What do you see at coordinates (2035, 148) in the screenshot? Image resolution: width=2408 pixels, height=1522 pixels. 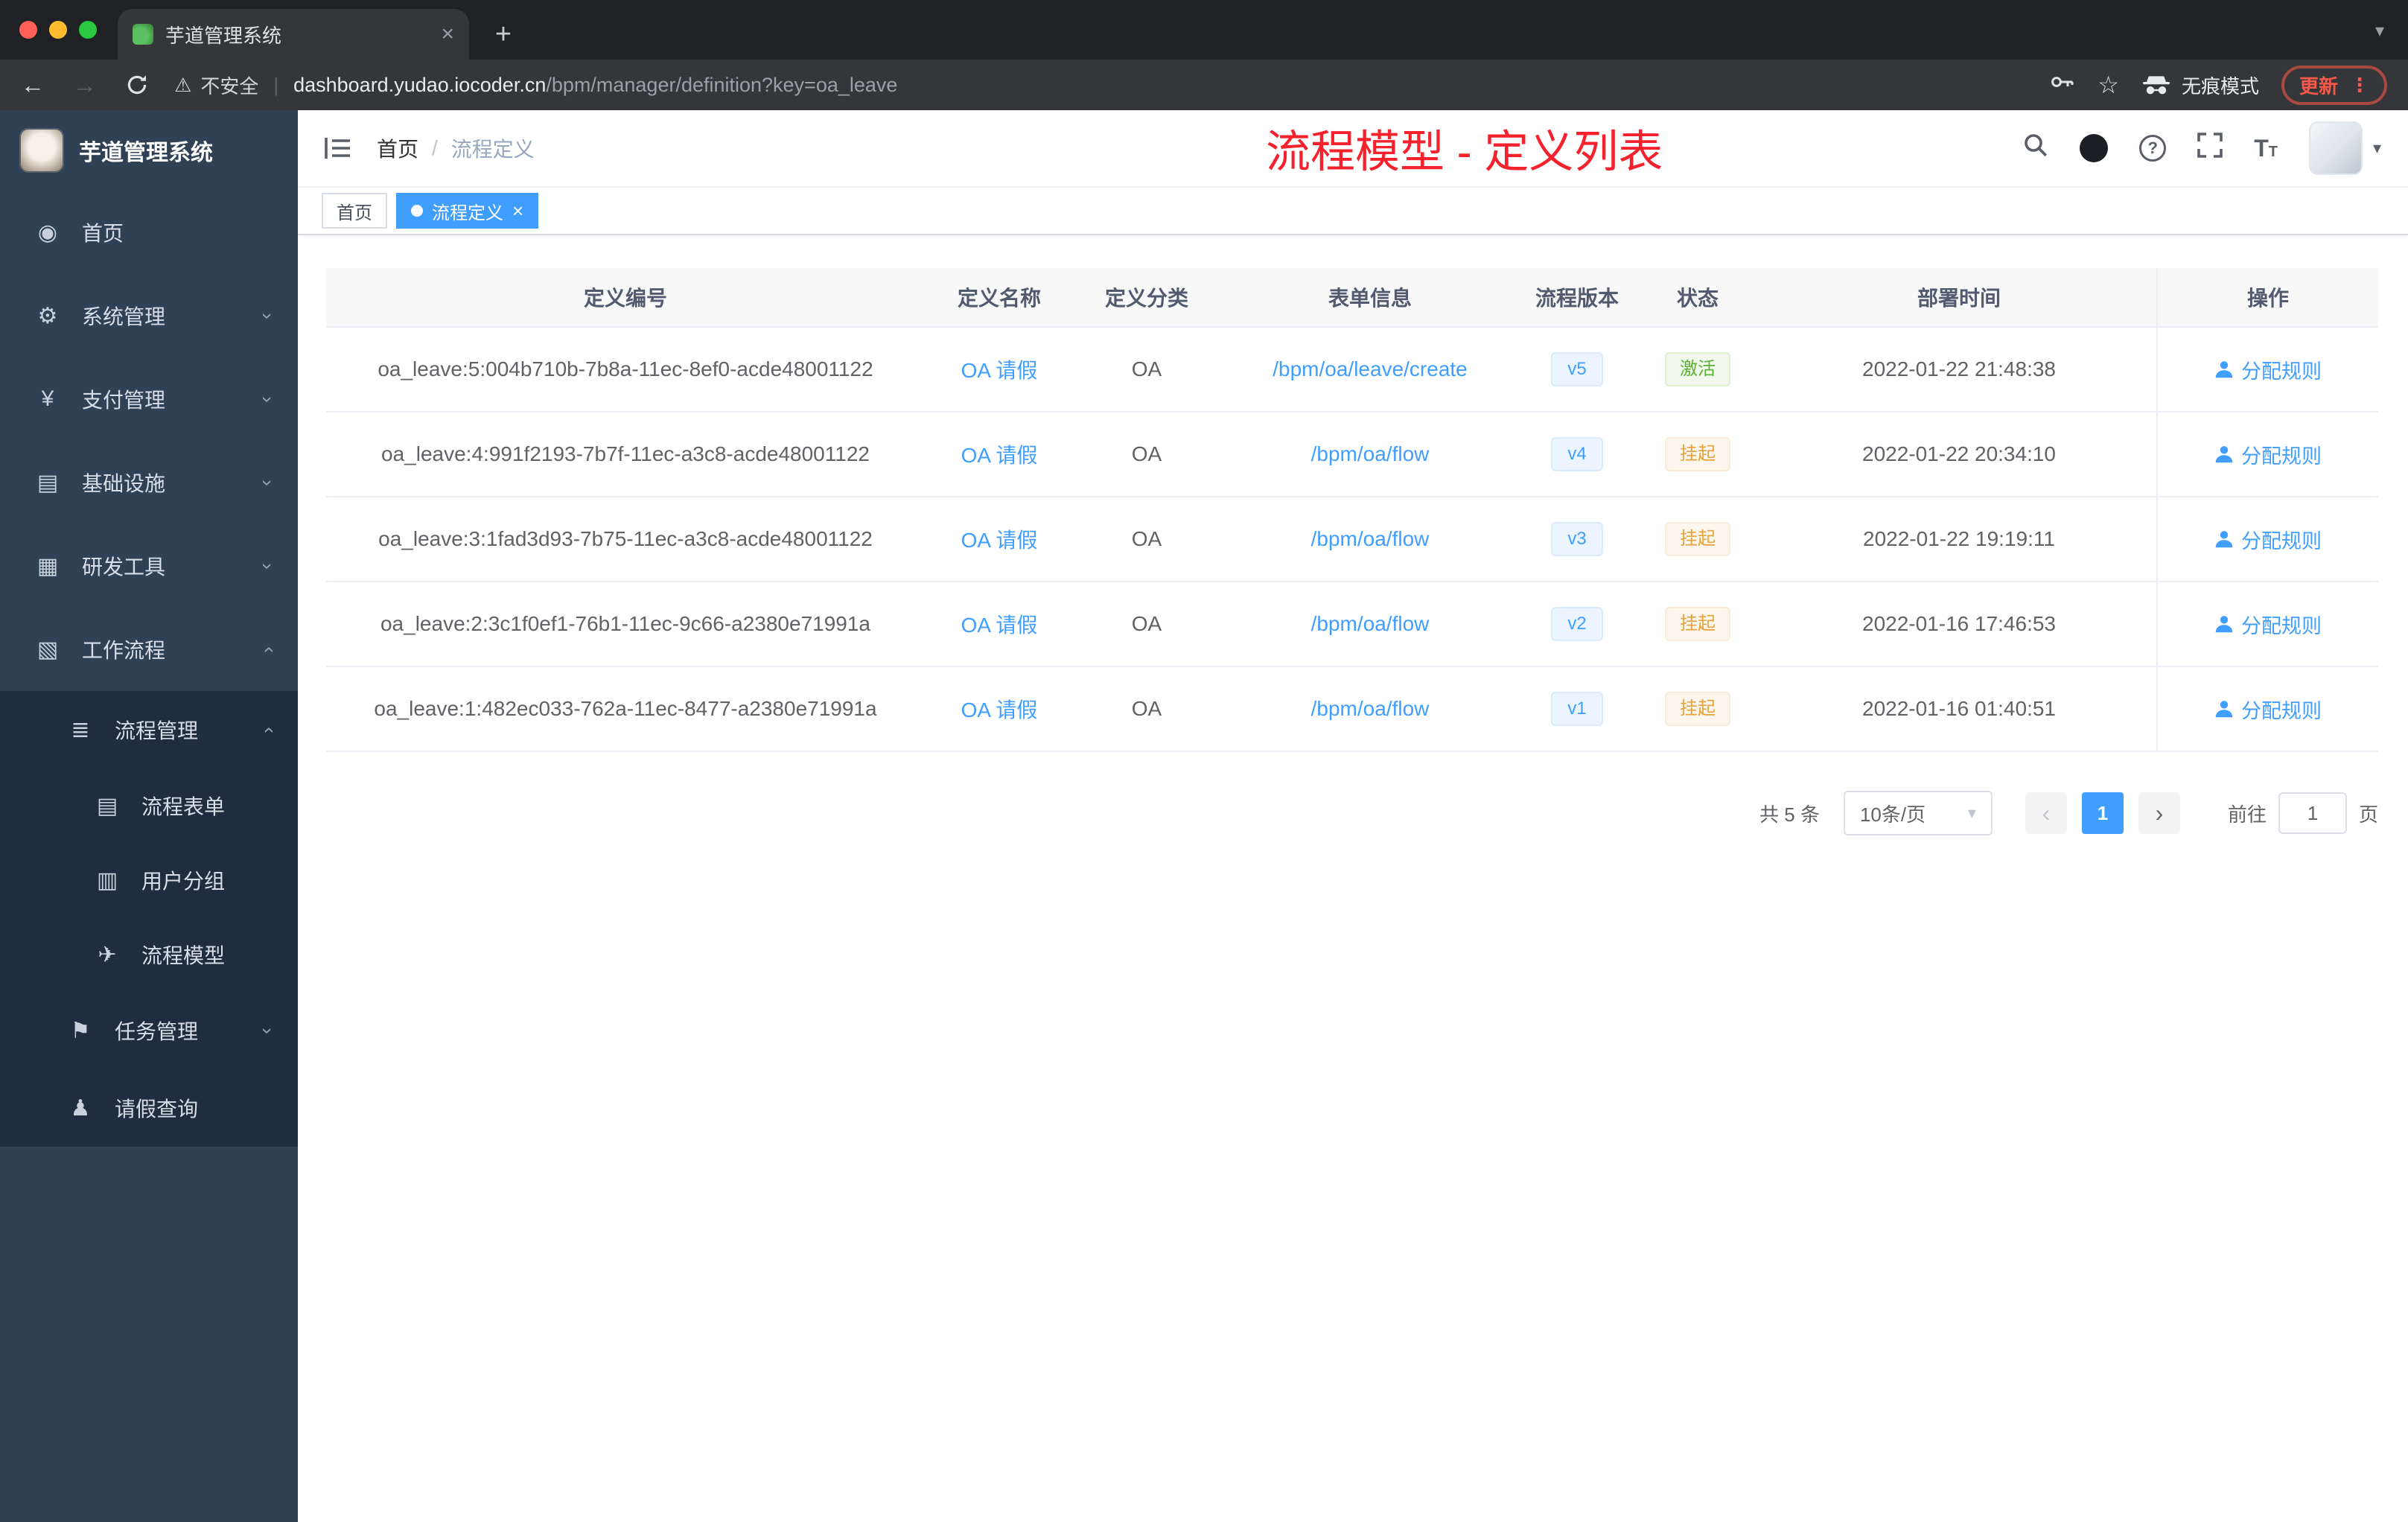 I see `search-icon` at bounding box center [2035, 148].